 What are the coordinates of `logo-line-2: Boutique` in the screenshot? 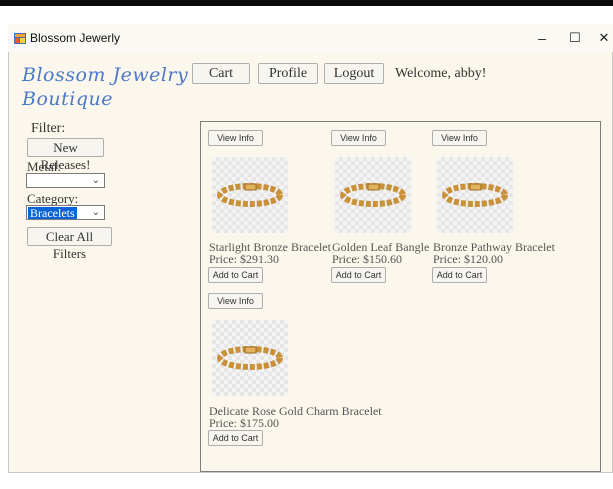 It's located at (67, 99).